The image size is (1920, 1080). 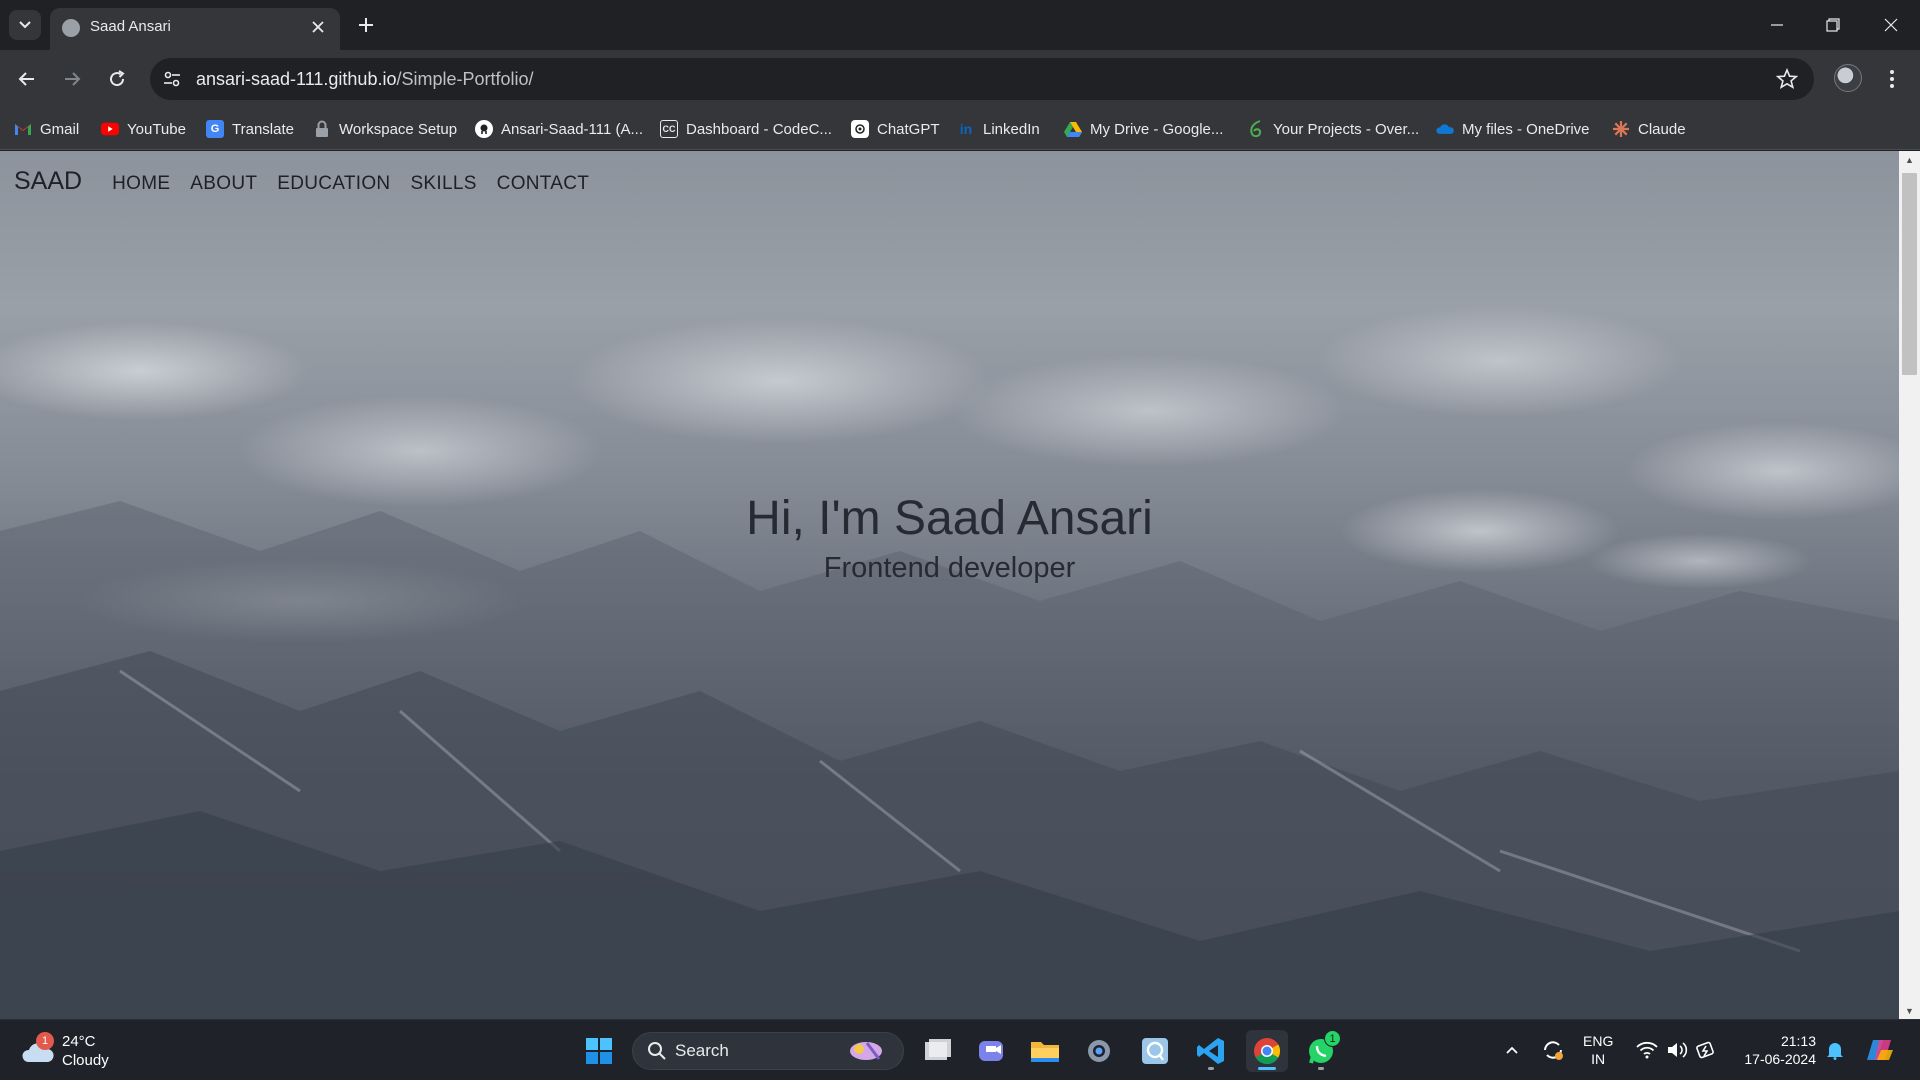 I want to click on url-host: ansari-saad-111.github.io, so click(x=296, y=79).